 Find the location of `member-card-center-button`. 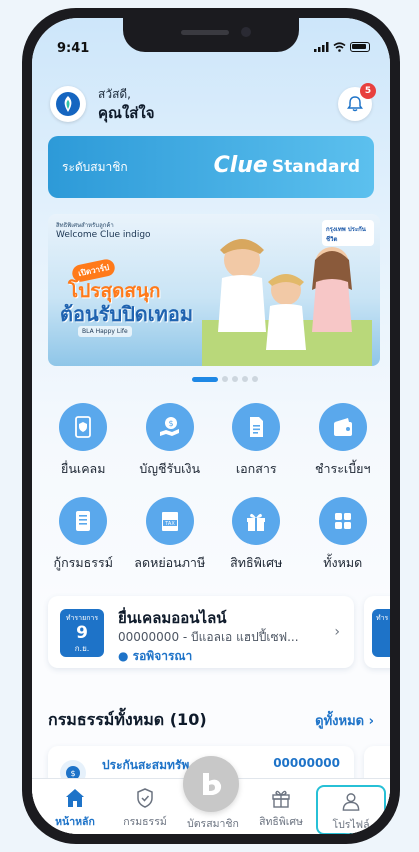

member-card-center-button is located at coordinates (211, 784).